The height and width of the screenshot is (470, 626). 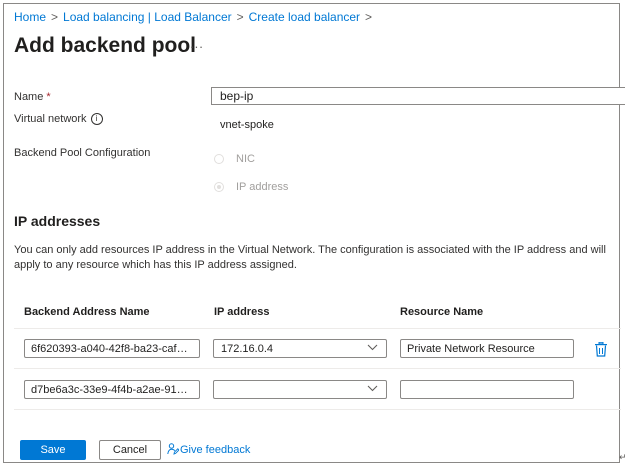 What do you see at coordinates (53, 450) in the screenshot?
I see `save-button: Save` at bounding box center [53, 450].